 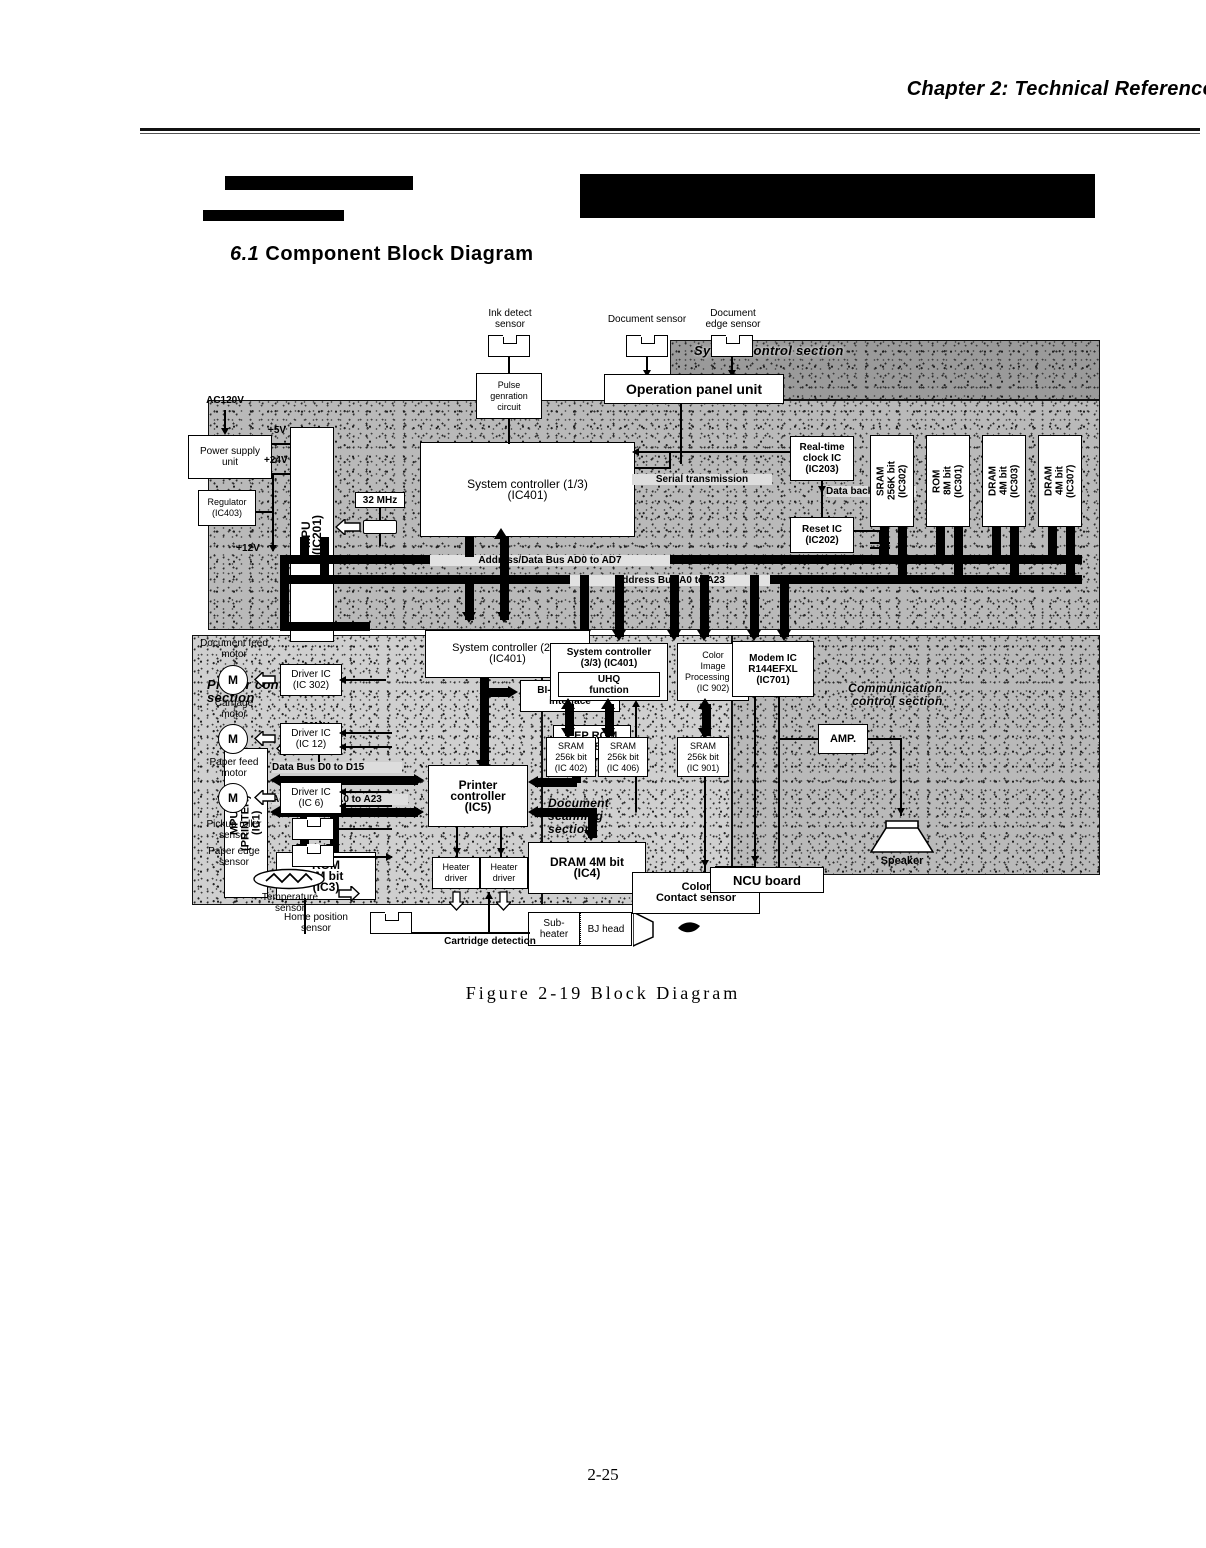 What do you see at coordinates (674, 606) in the screenshot?
I see `bus-down-to-cip-a` at bounding box center [674, 606].